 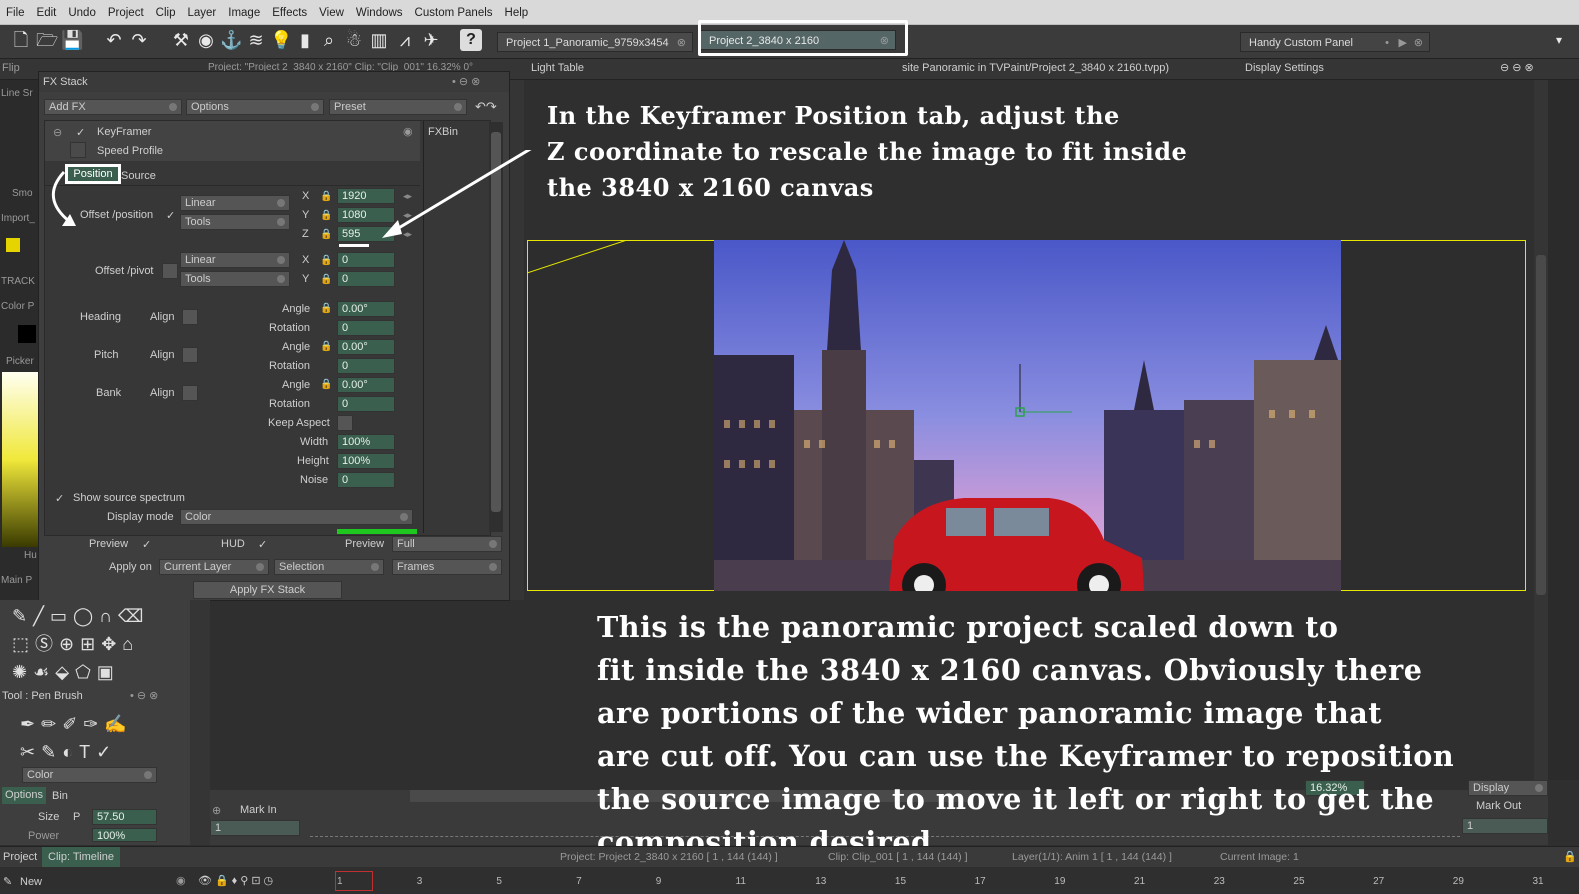 What do you see at coordinates (499, 881) in the screenshot?
I see `frame-number: 5` at bounding box center [499, 881].